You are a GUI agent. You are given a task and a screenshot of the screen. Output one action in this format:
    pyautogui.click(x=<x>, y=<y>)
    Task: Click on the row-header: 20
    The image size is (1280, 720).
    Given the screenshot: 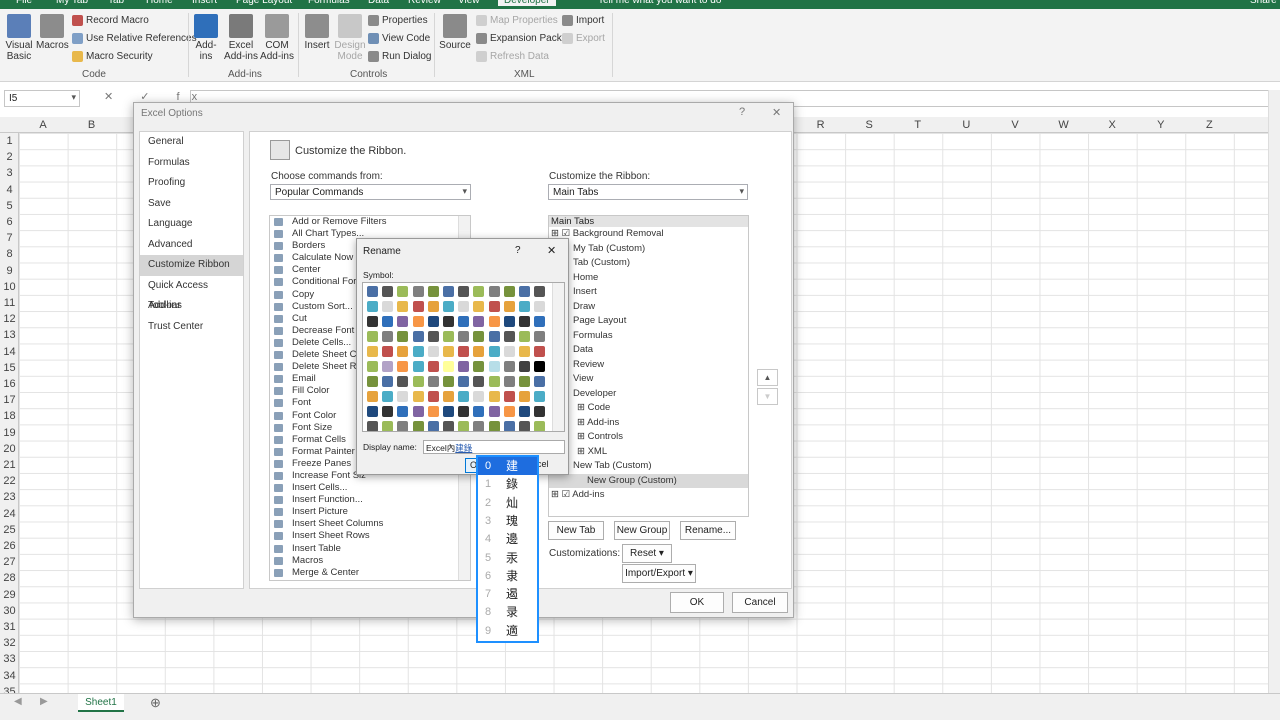 What is the action you would take?
    pyautogui.click(x=9, y=449)
    